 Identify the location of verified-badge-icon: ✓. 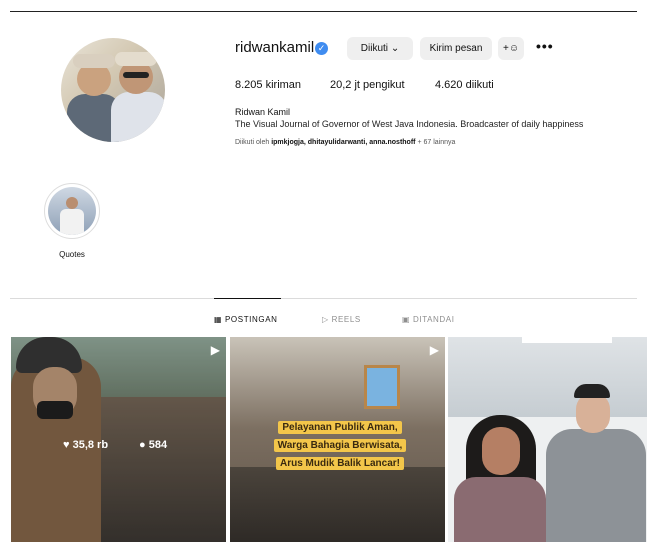
(321, 48).